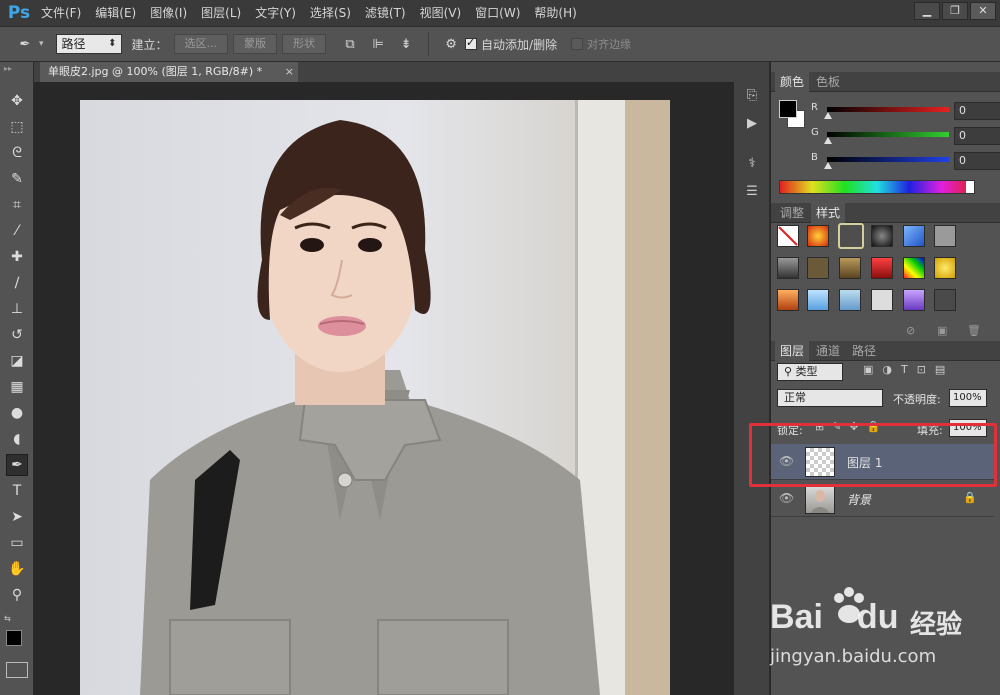 The height and width of the screenshot is (695, 1000). Describe the element at coordinates (17, 309) in the screenshot. I see `clone-stamp-tool-icon: ⊥` at that location.